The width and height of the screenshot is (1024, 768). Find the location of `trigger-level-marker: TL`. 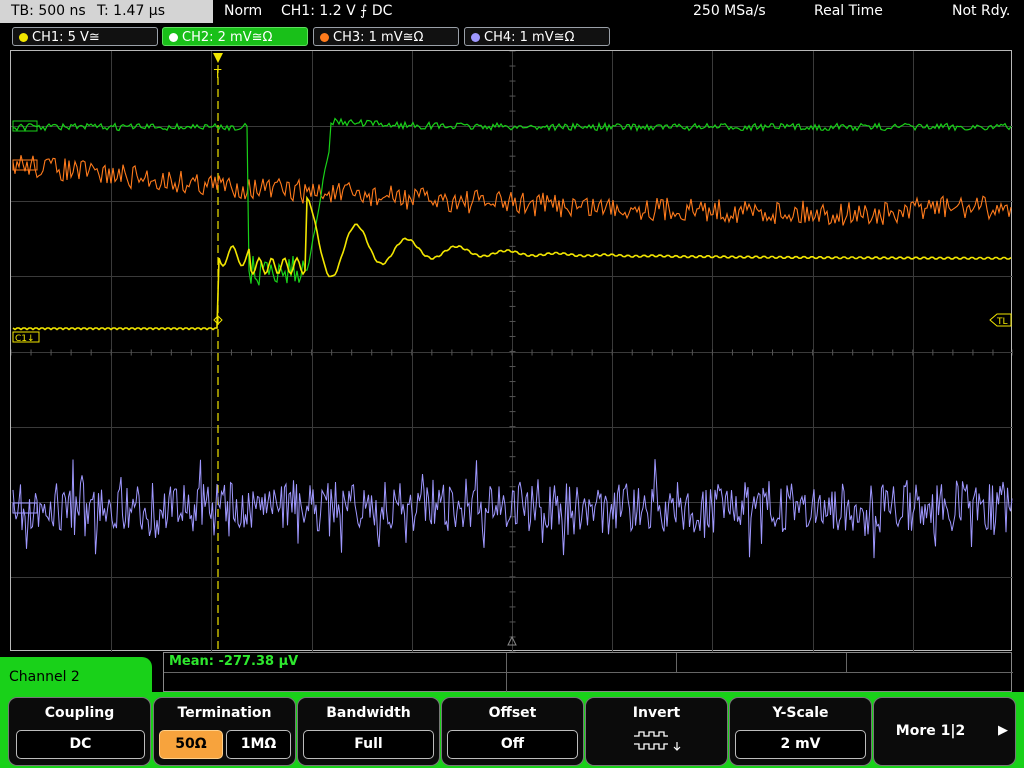

trigger-level-marker: TL is located at coordinates (1000, 320).